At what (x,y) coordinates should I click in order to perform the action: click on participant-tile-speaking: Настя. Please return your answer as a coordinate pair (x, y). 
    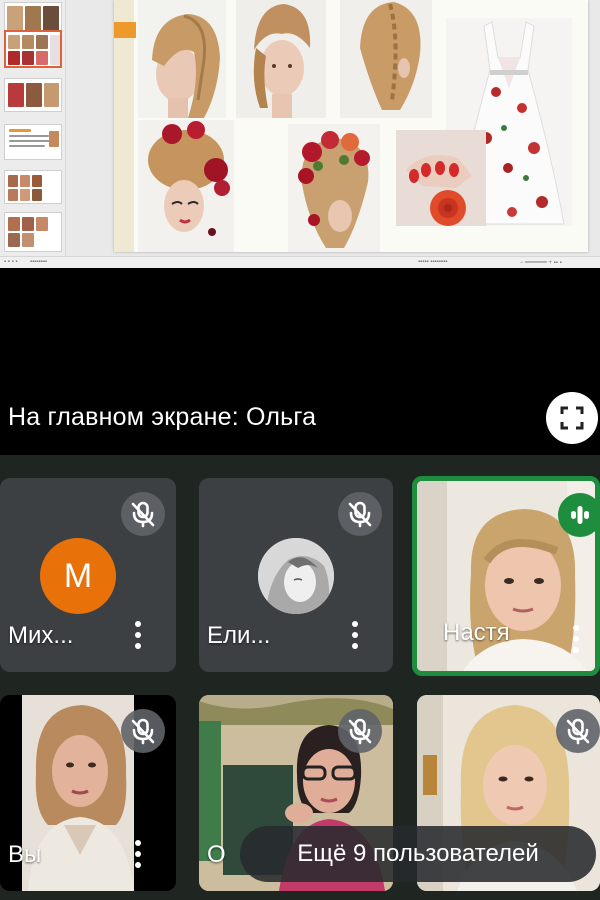
    Looking at the image, I should click on (506, 576).